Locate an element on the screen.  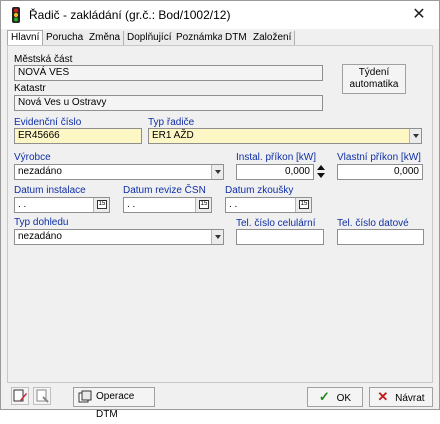
datum-instalace-value: . . is located at coordinates (22, 204).